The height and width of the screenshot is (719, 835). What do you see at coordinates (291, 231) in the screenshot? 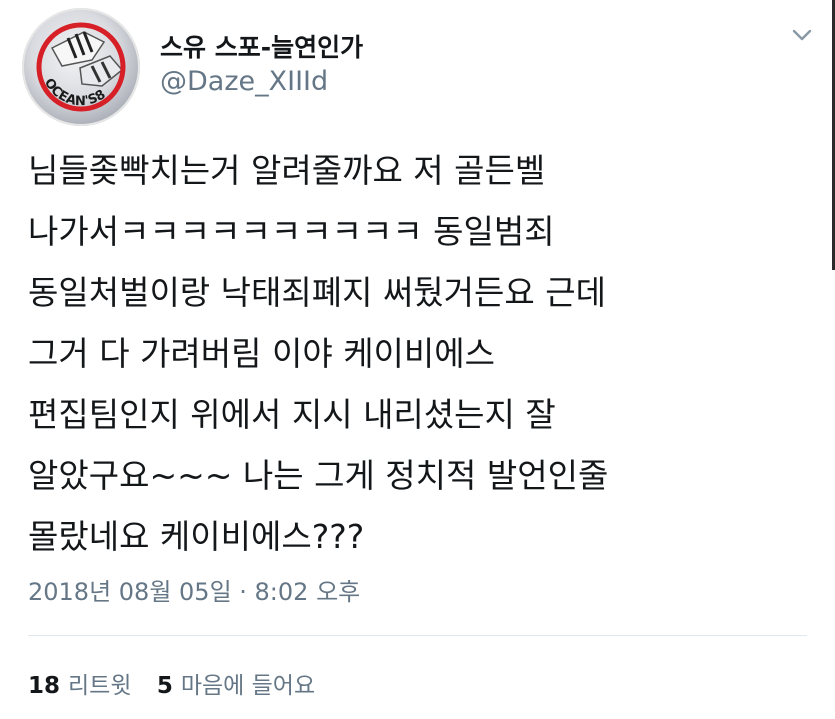
I see `tweet-line: 나가서ㅋㅋㅋㅋㅋㅋㅋㅋㅋㅋ 동일범죄` at bounding box center [291, 231].